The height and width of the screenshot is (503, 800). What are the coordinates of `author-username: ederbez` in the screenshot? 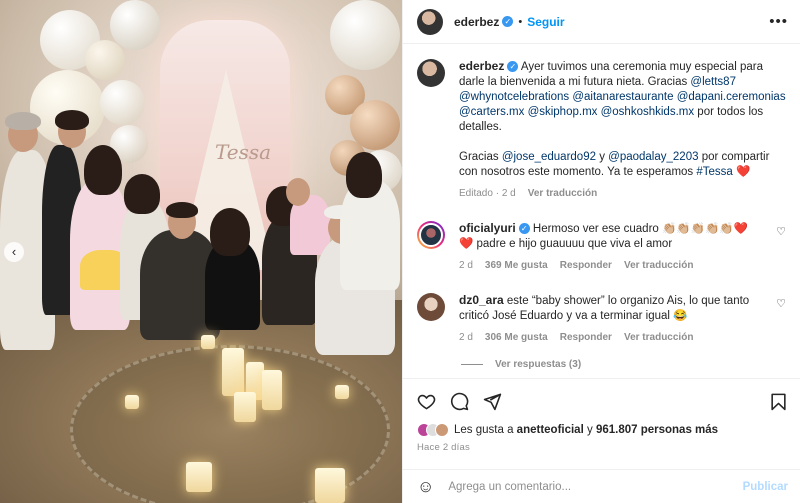 It's located at (476, 22).